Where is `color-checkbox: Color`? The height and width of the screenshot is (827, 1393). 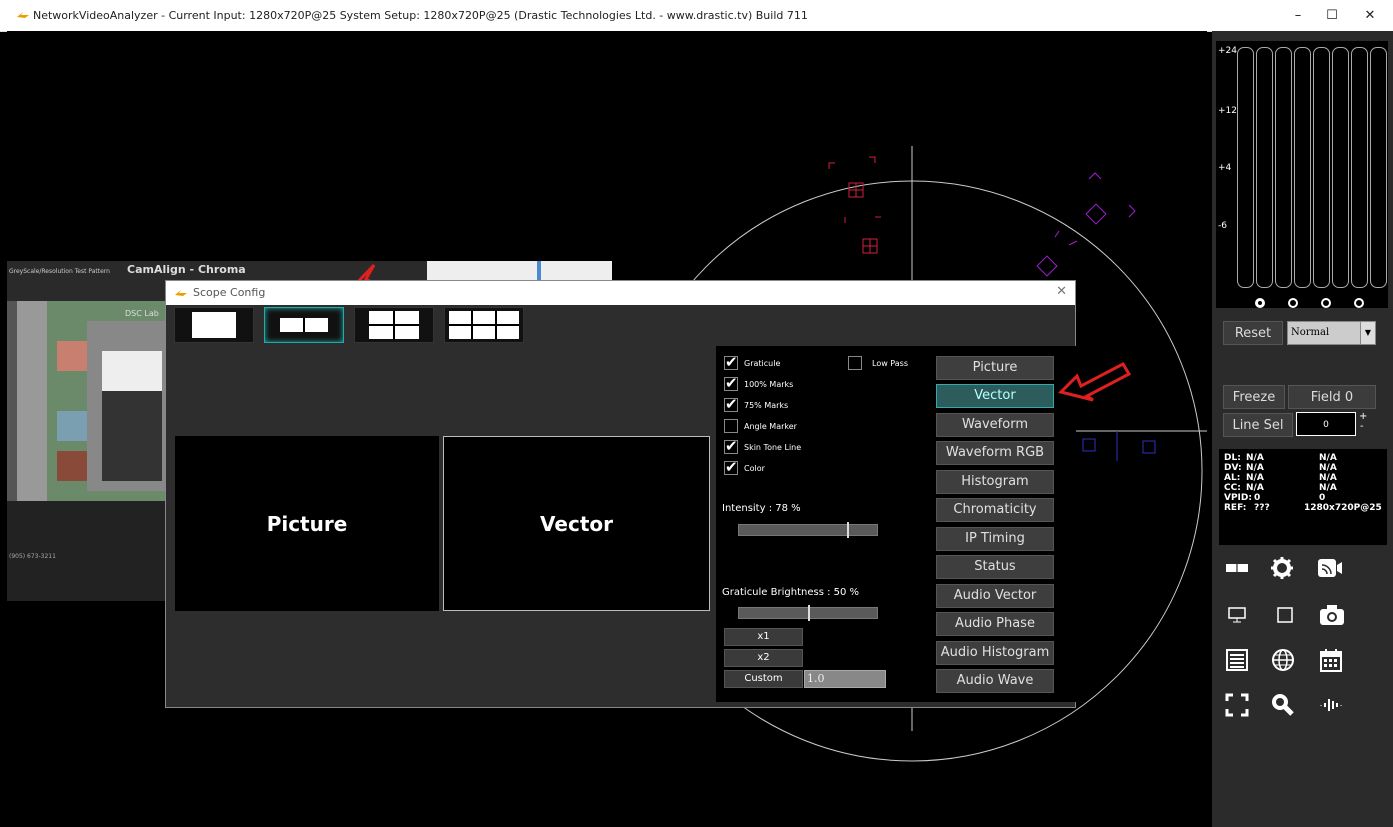 color-checkbox: Color is located at coordinates (744, 467).